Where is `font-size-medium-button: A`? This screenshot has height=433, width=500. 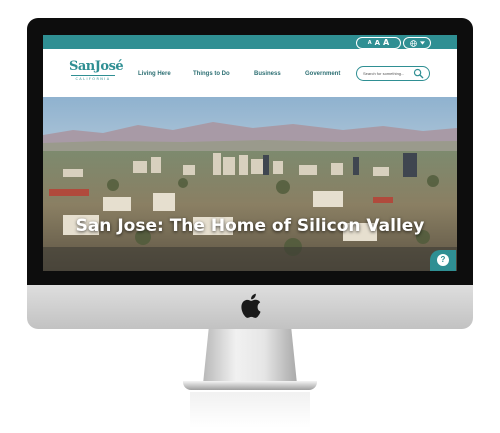 font-size-medium-button: A is located at coordinates (377, 43).